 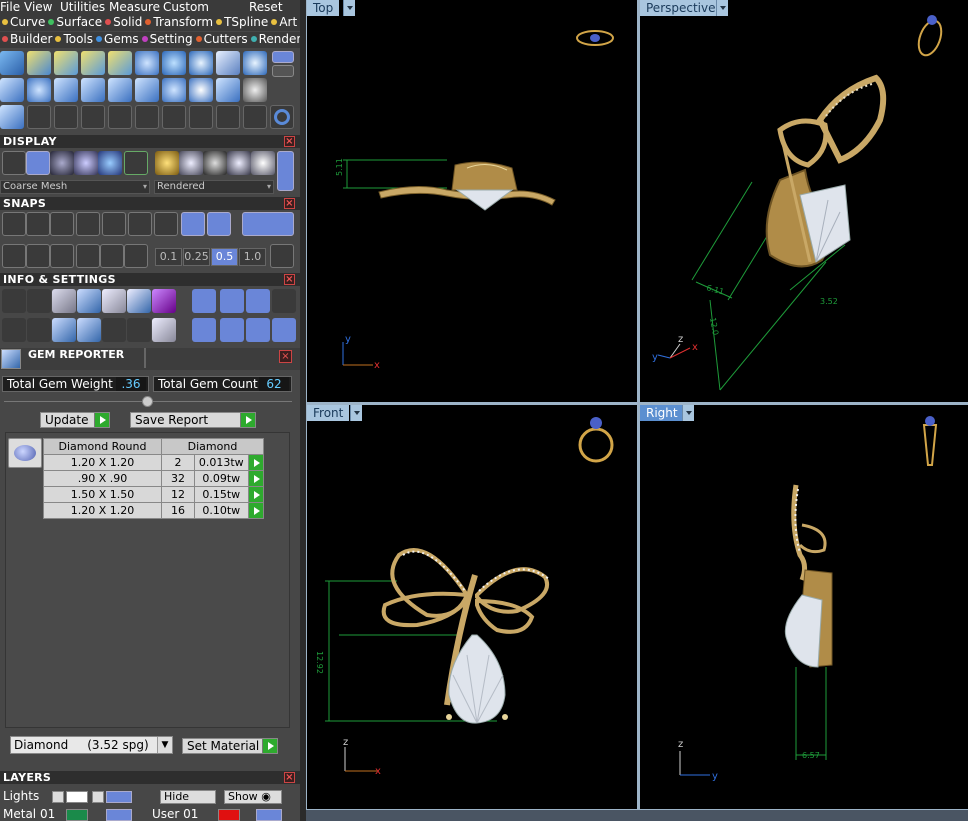 I want to click on mark-c-icon, so click(x=258, y=330).